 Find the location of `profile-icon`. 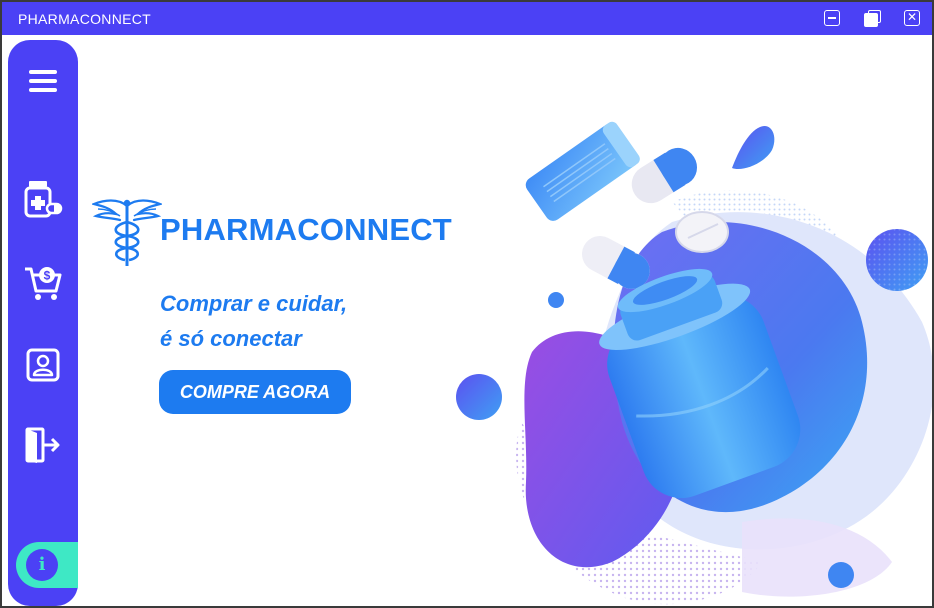

profile-icon is located at coordinates (43, 365).